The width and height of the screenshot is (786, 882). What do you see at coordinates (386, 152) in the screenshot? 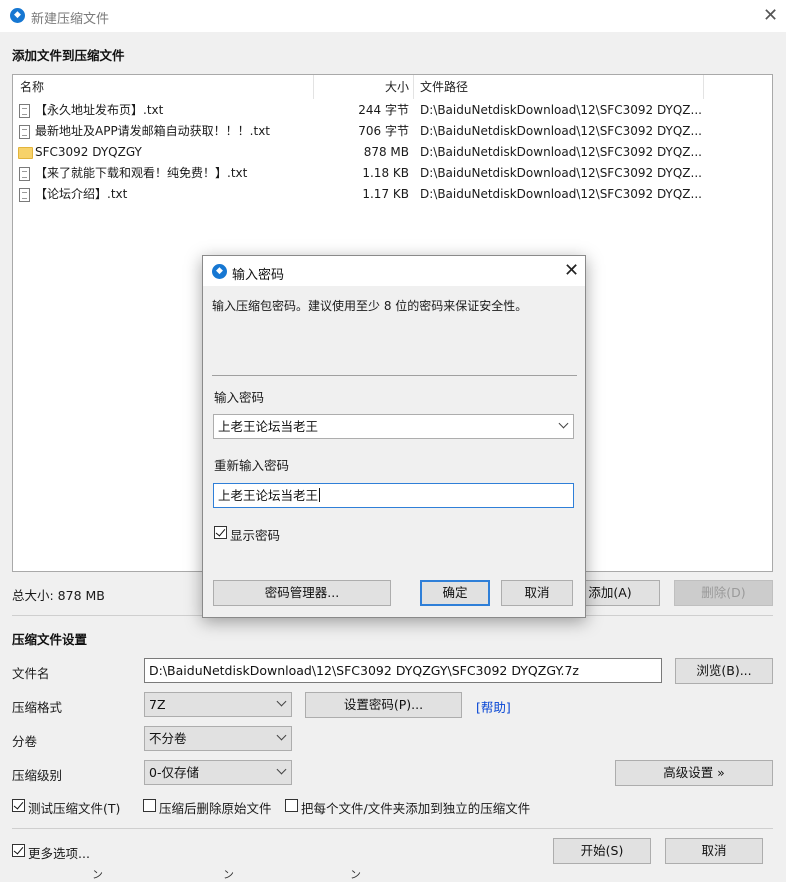
I see `file-size: 878 MB` at bounding box center [386, 152].